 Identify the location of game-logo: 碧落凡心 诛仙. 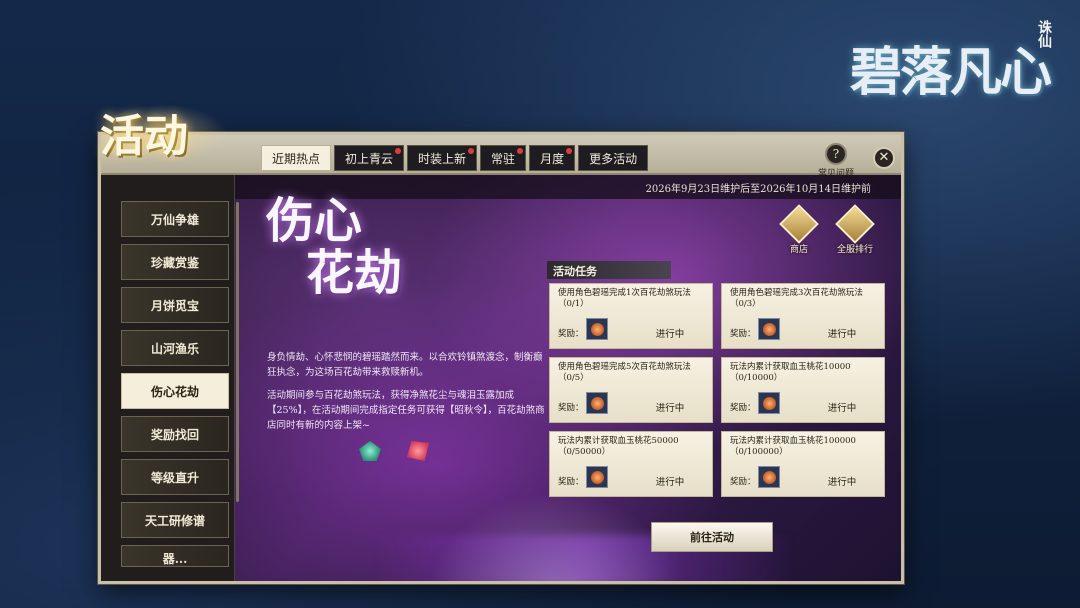
(955, 65).